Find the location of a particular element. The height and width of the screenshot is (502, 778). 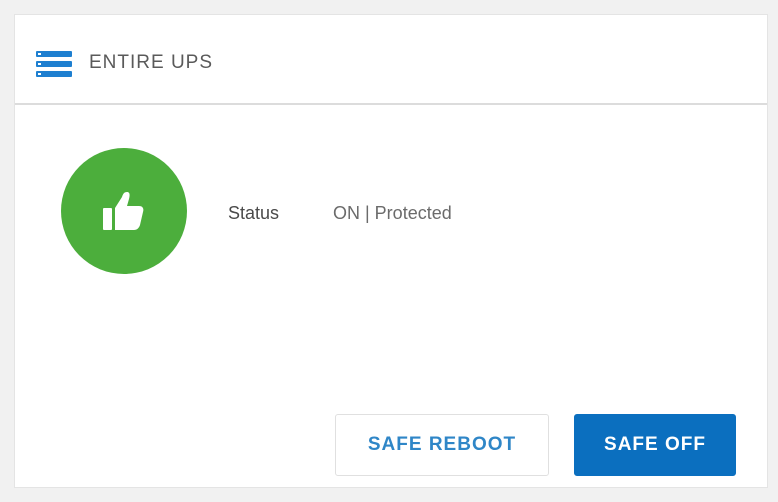

status-label: Status is located at coordinates (254, 213).